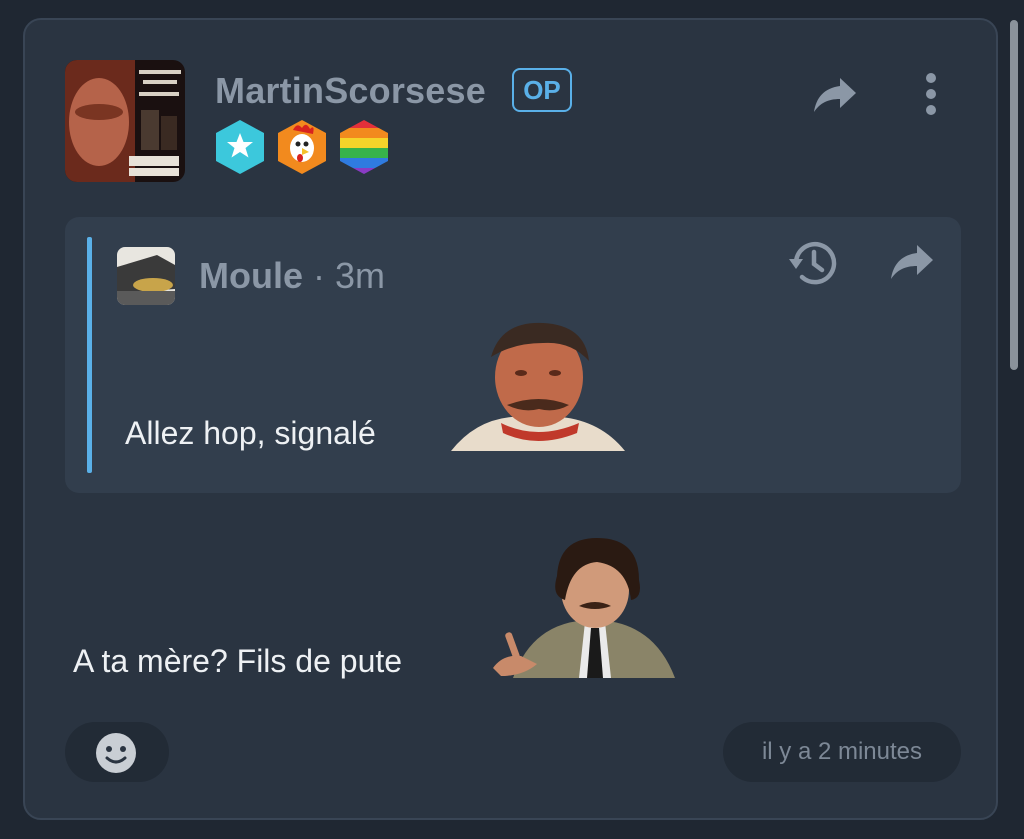  I want to click on author-username: MartinScorsese, so click(350, 91).